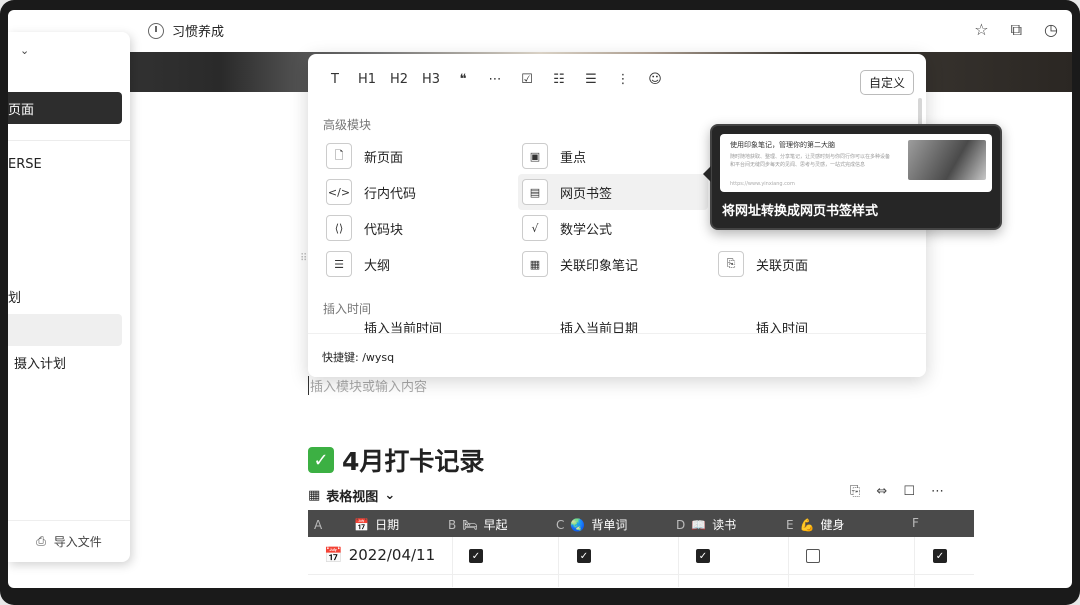  I want to click on sidebar-item-hovered, so click(65, 330).